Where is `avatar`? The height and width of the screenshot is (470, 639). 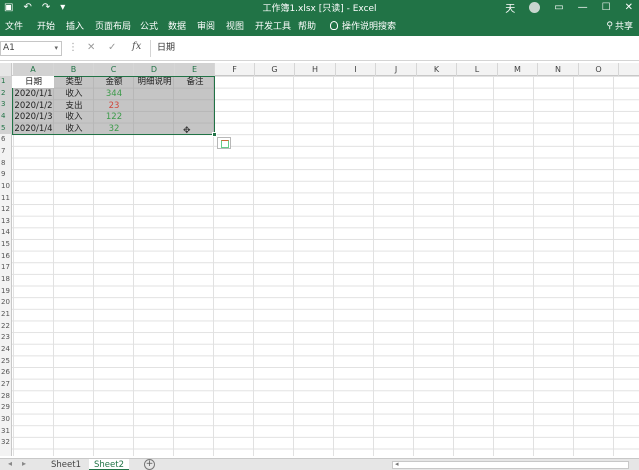 avatar is located at coordinates (535, 7).